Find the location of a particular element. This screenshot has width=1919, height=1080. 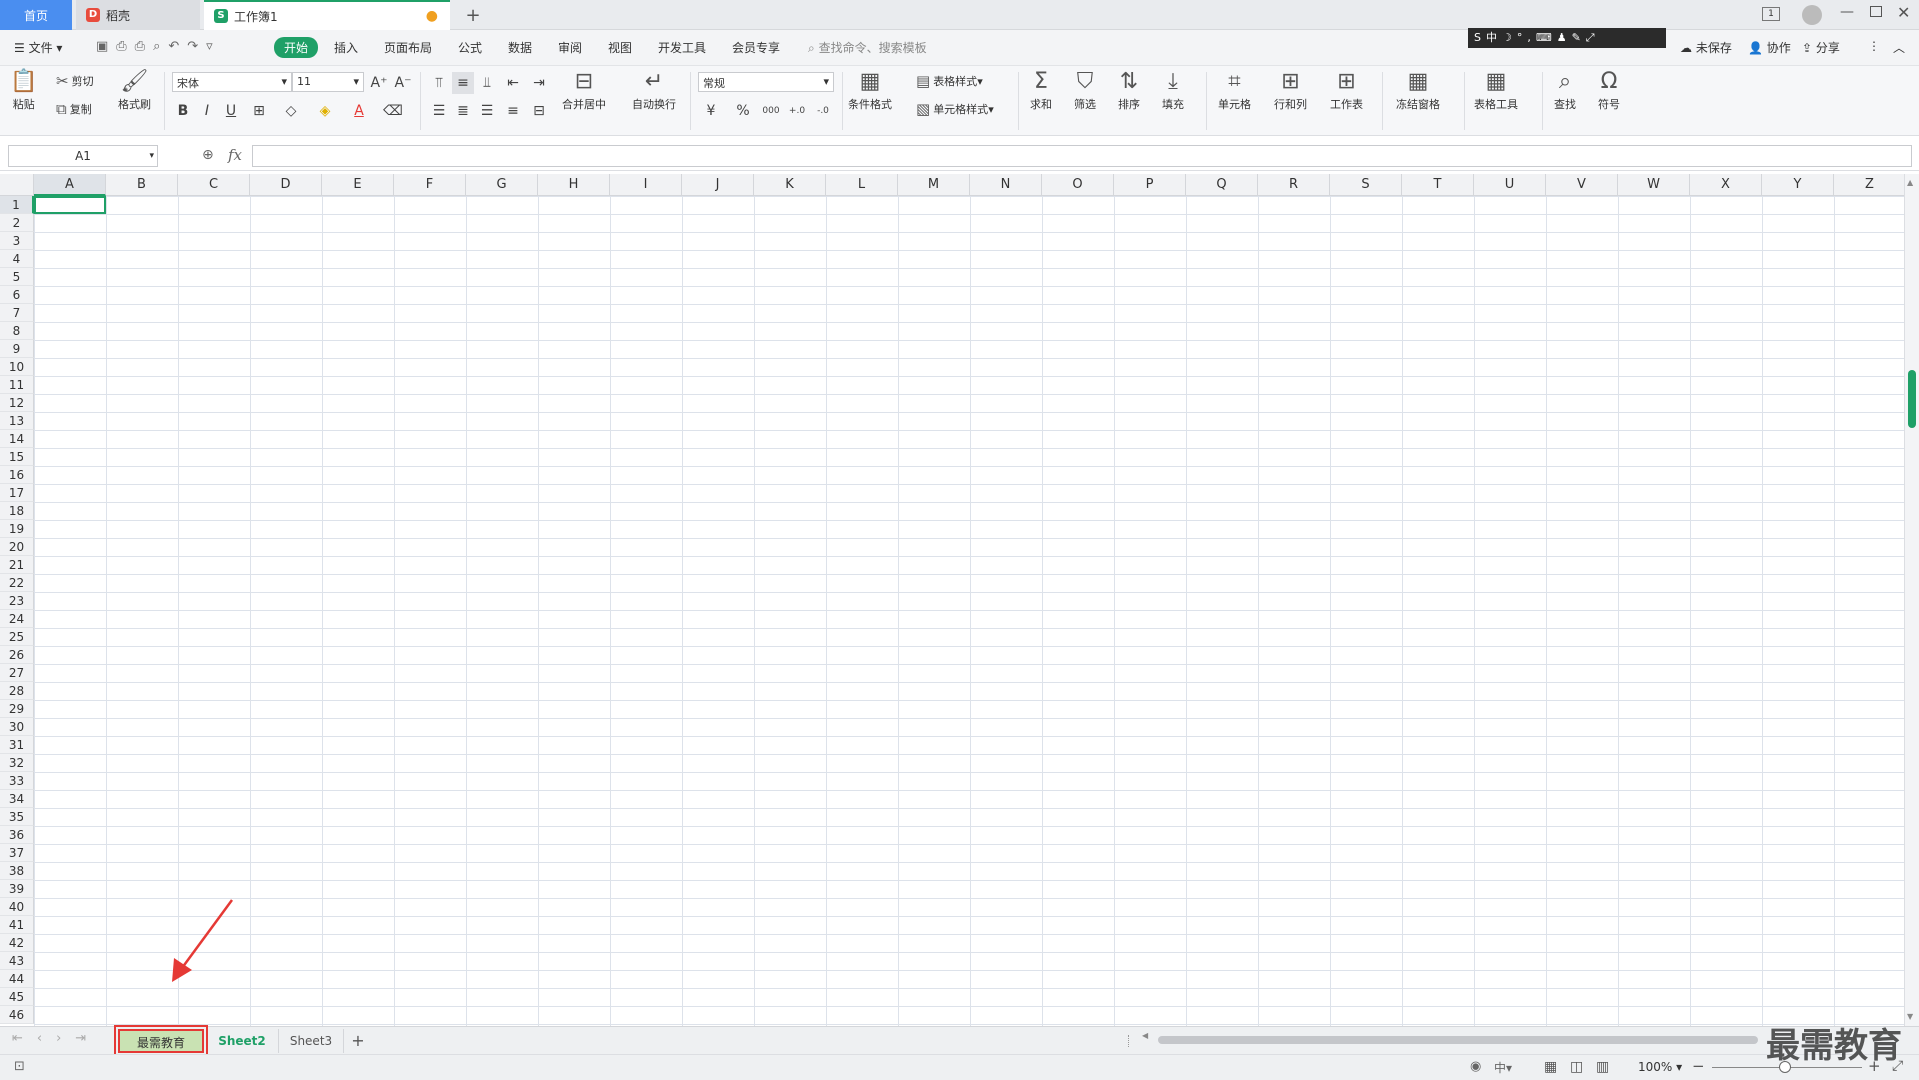

menu-item-member: 会员专享 is located at coordinates (756, 47).